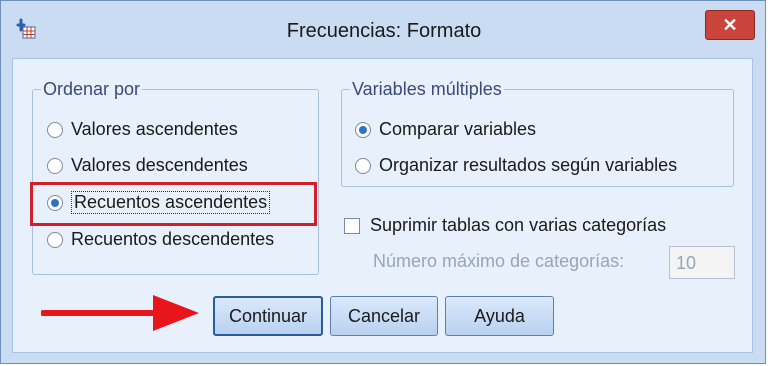 The image size is (768, 366). What do you see at coordinates (352, 225) in the screenshot?
I see `suppress-tables-checkbox` at bounding box center [352, 225].